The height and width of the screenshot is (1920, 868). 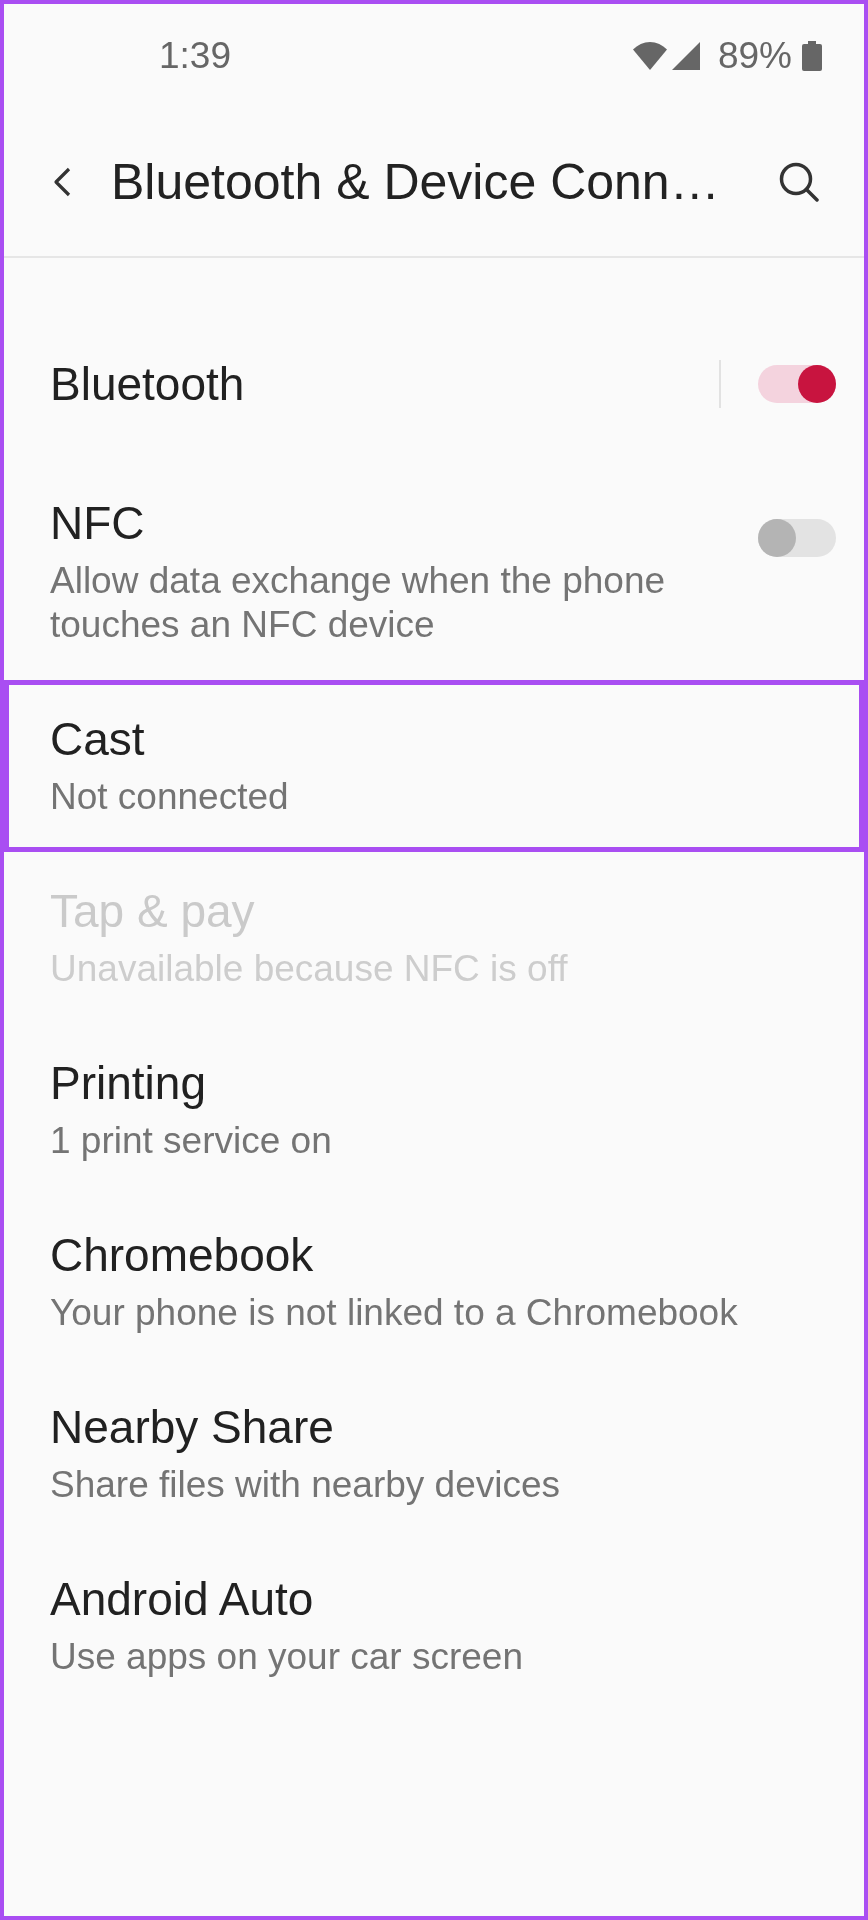 I want to click on setting-summary: Allow data exchange when the phone touches an NFC device, so click(x=358, y=603).